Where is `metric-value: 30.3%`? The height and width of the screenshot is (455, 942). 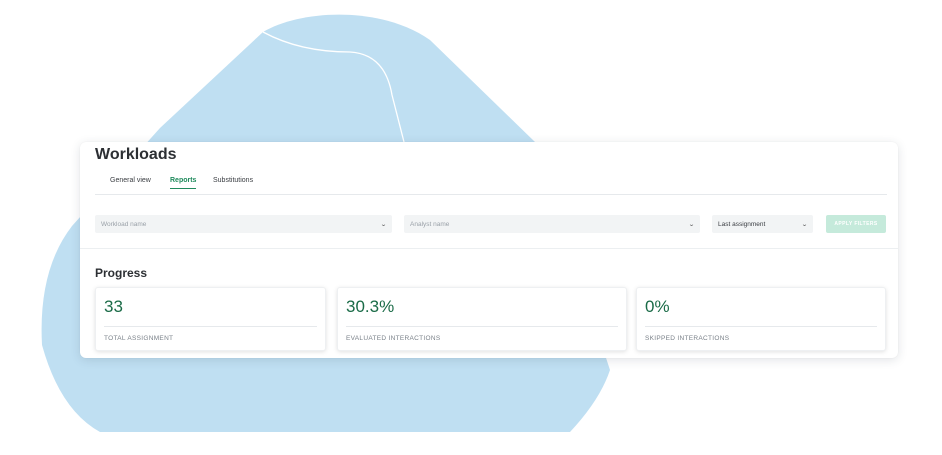
metric-value: 30.3% is located at coordinates (370, 306).